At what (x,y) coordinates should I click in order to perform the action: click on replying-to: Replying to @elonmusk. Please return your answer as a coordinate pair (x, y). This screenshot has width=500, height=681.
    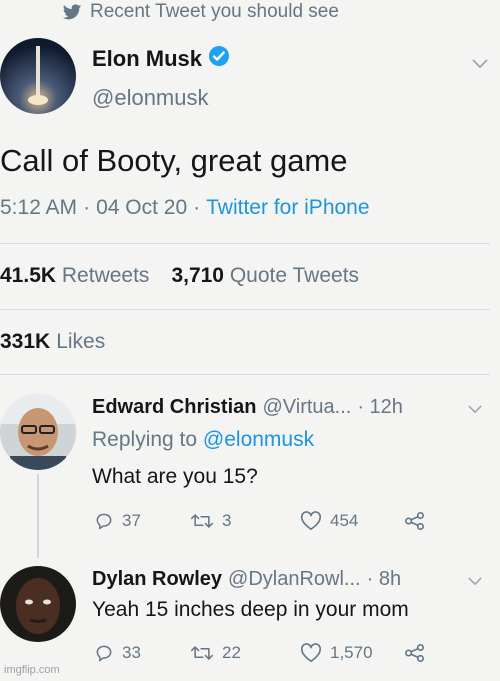
    Looking at the image, I should click on (203, 440).